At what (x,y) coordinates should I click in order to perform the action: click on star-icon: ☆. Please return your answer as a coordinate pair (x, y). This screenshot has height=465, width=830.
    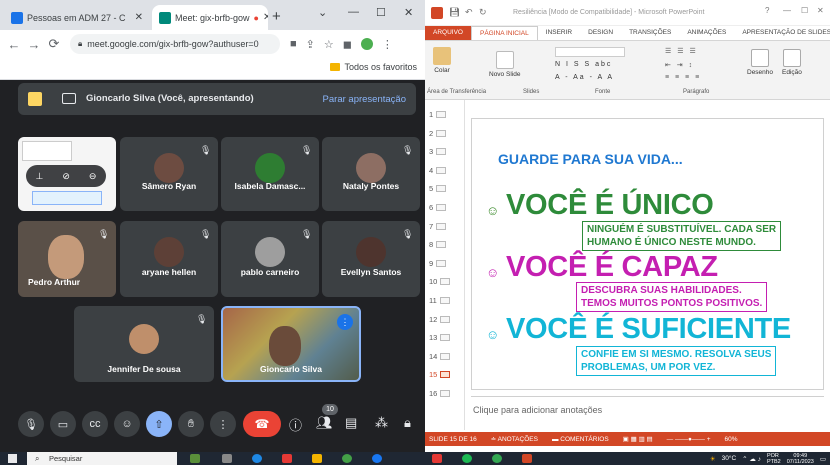
    Looking at the image, I should click on (329, 44).